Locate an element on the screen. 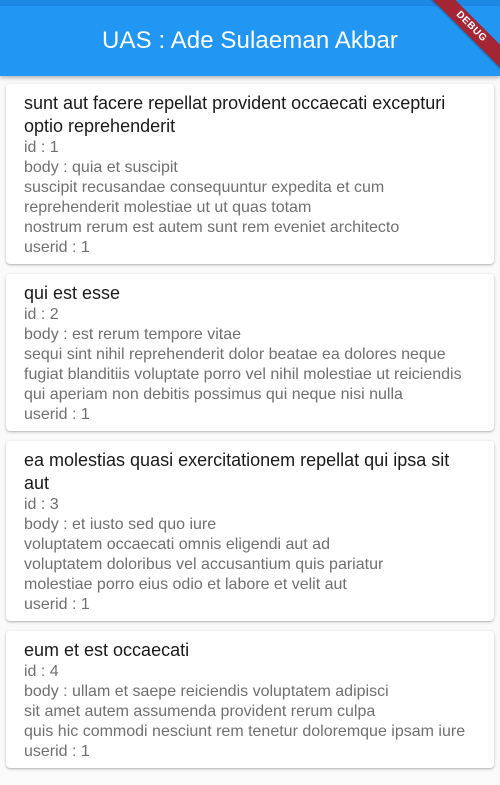 The width and height of the screenshot is (500, 785). post-id: id : 1 is located at coordinates (250, 148).